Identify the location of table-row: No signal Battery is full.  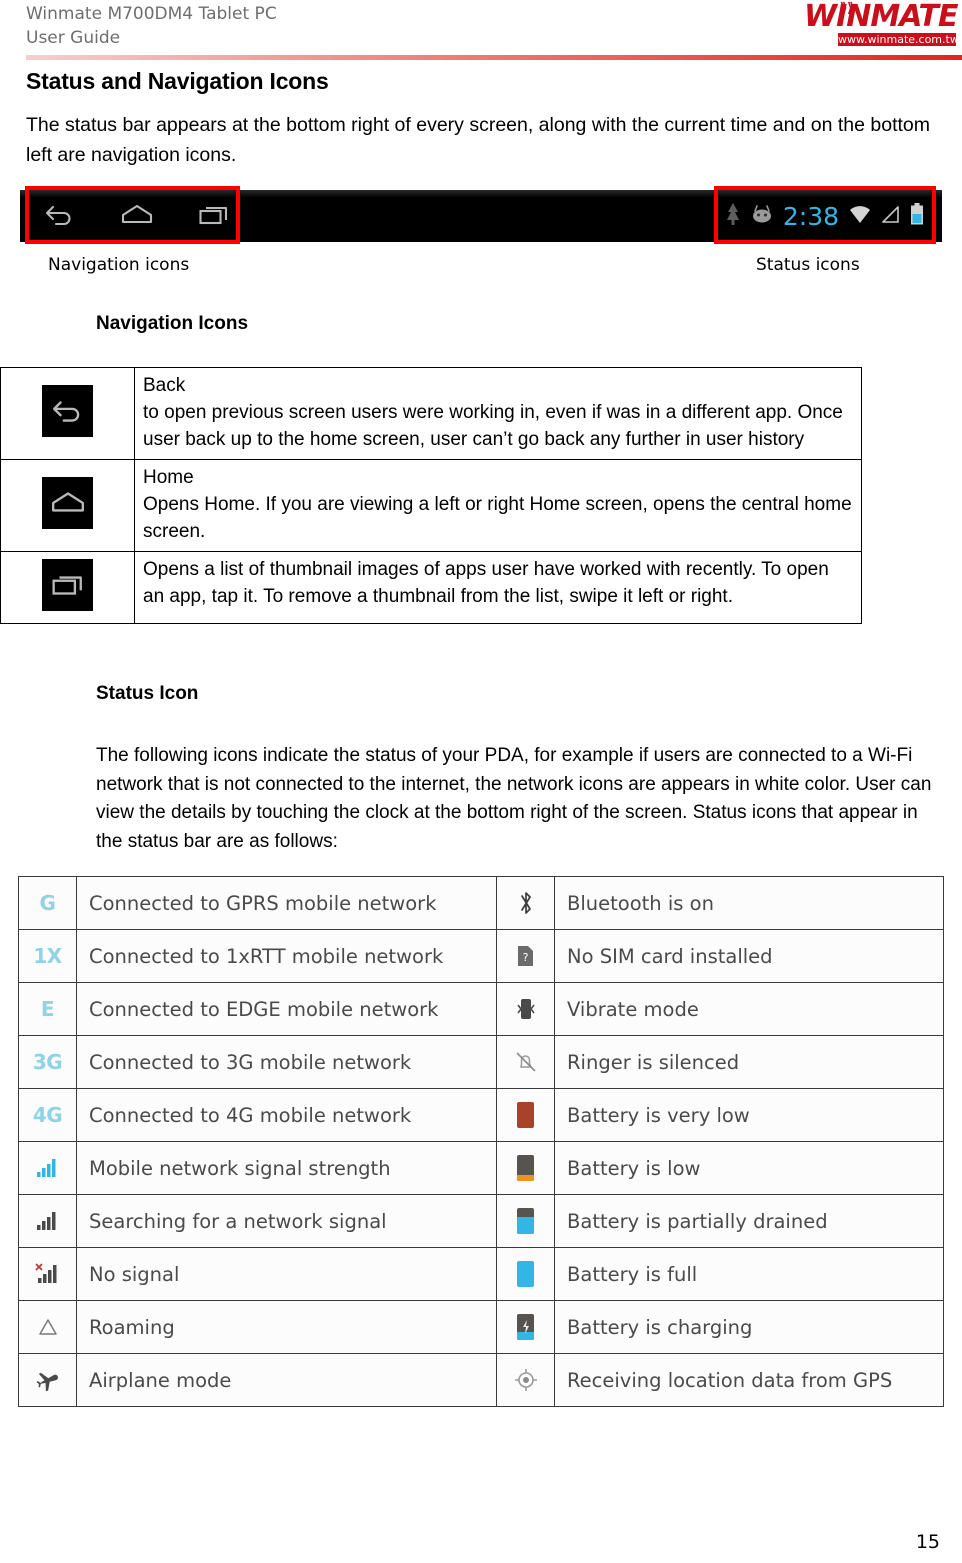
(481, 1274).